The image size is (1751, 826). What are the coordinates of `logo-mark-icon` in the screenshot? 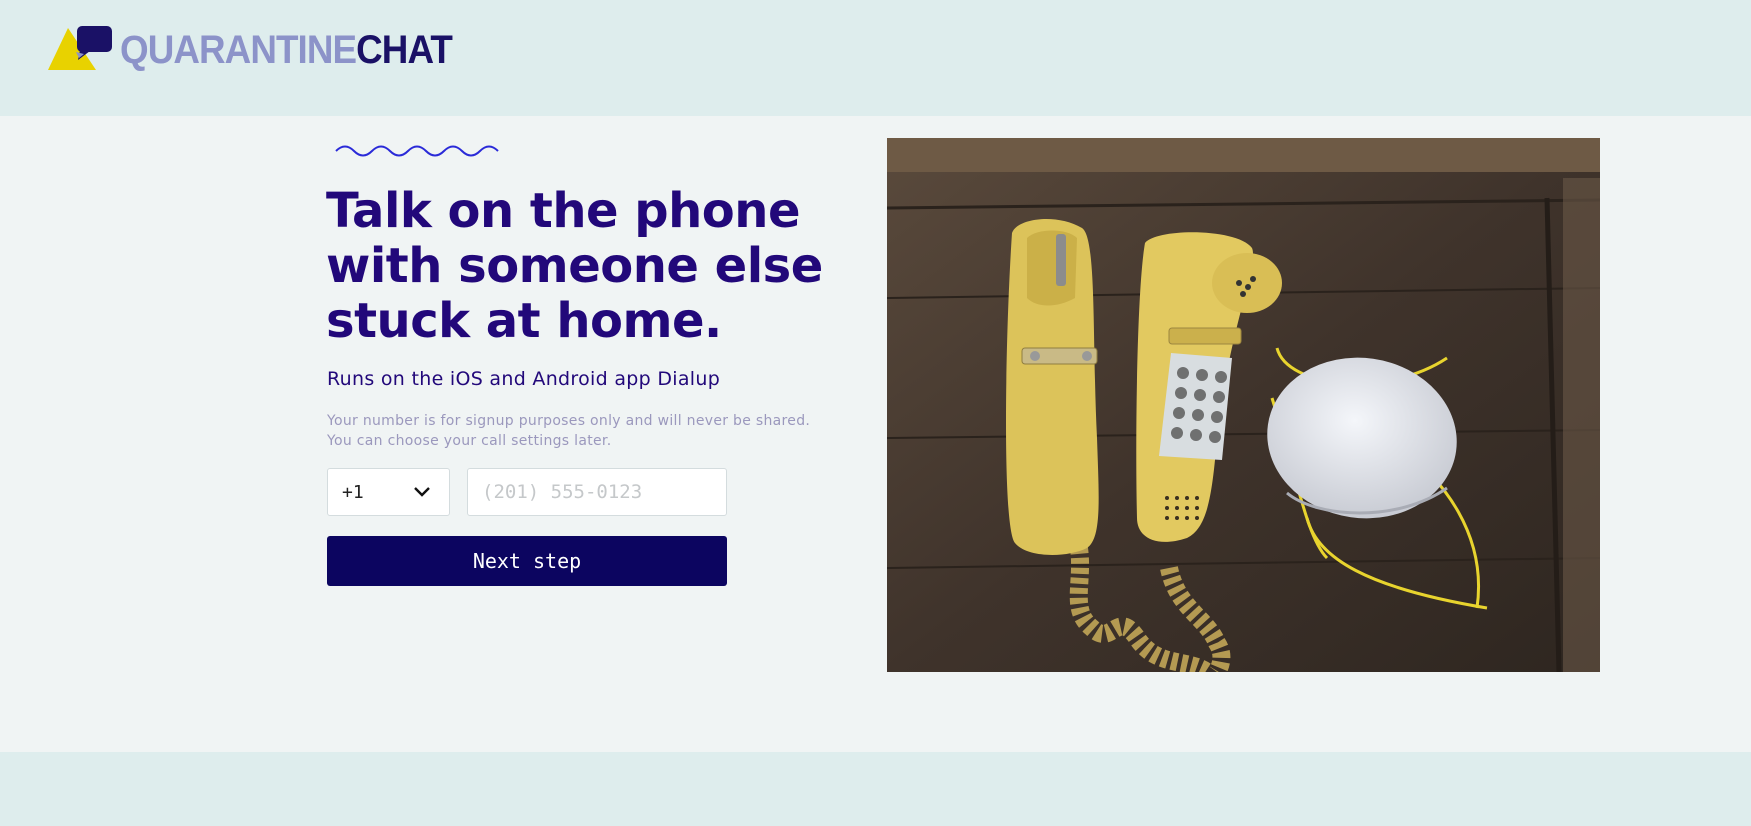 It's located at (80, 48).